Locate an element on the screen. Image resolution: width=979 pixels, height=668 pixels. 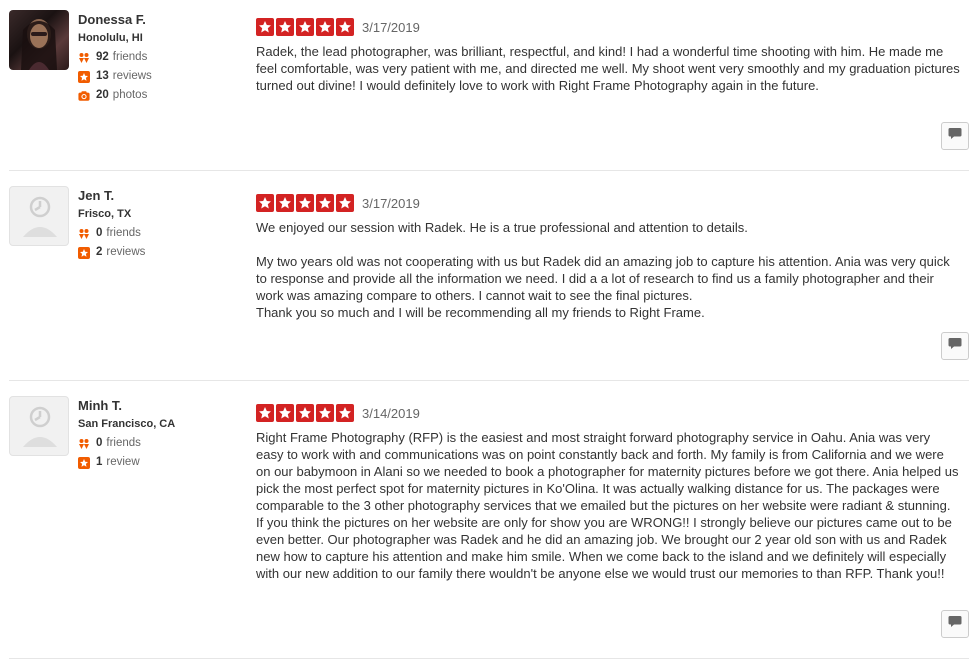
reviews-count: 13 reviews is located at coordinates (163, 76).